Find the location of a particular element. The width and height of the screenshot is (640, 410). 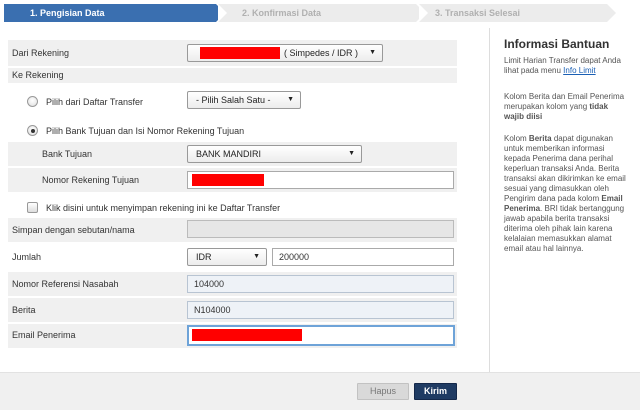

redacted-email is located at coordinates (247, 335).